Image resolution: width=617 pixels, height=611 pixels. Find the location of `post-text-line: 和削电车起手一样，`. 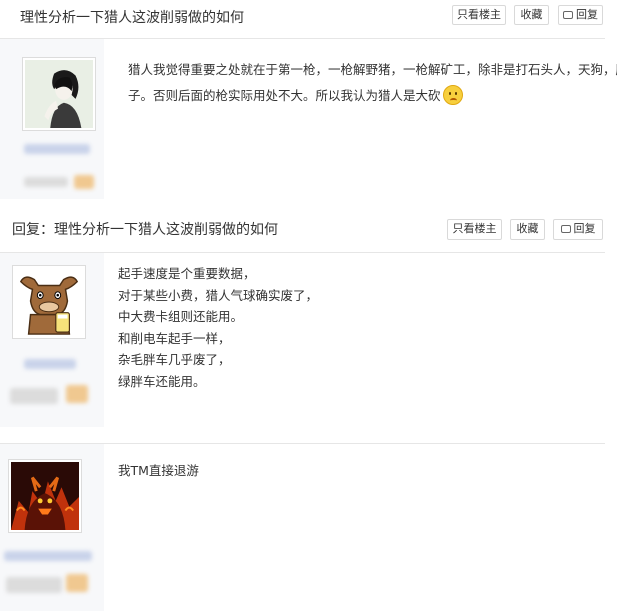

post-text-line: 和削电车起手一样， is located at coordinates (174, 338).